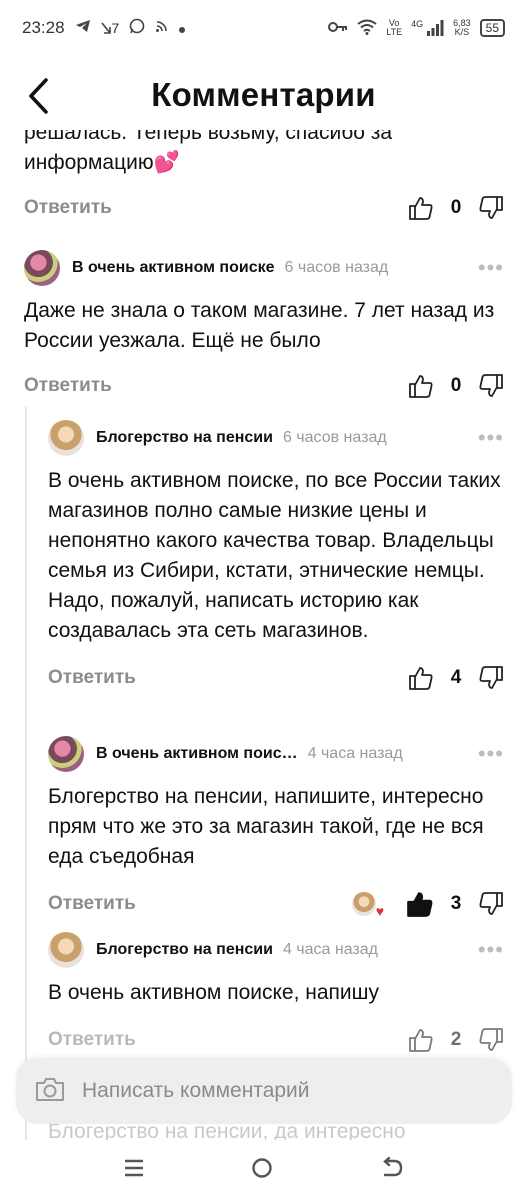  What do you see at coordinates (456, 1039) in the screenshot?
I see `like-count: 2` at bounding box center [456, 1039].